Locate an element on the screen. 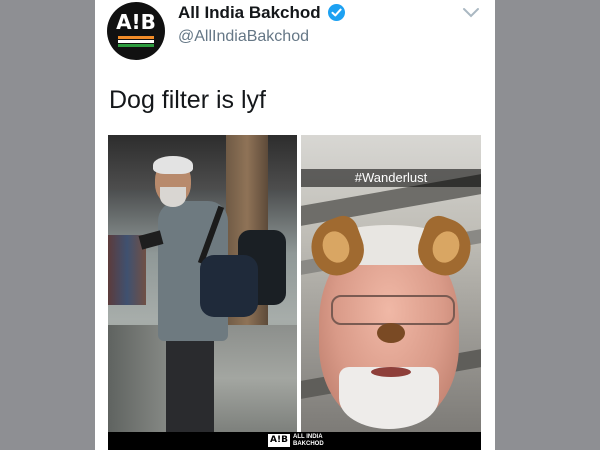 This screenshot has height=450, width=600. footer-logo: A!B is located at coordinates (279, 440).